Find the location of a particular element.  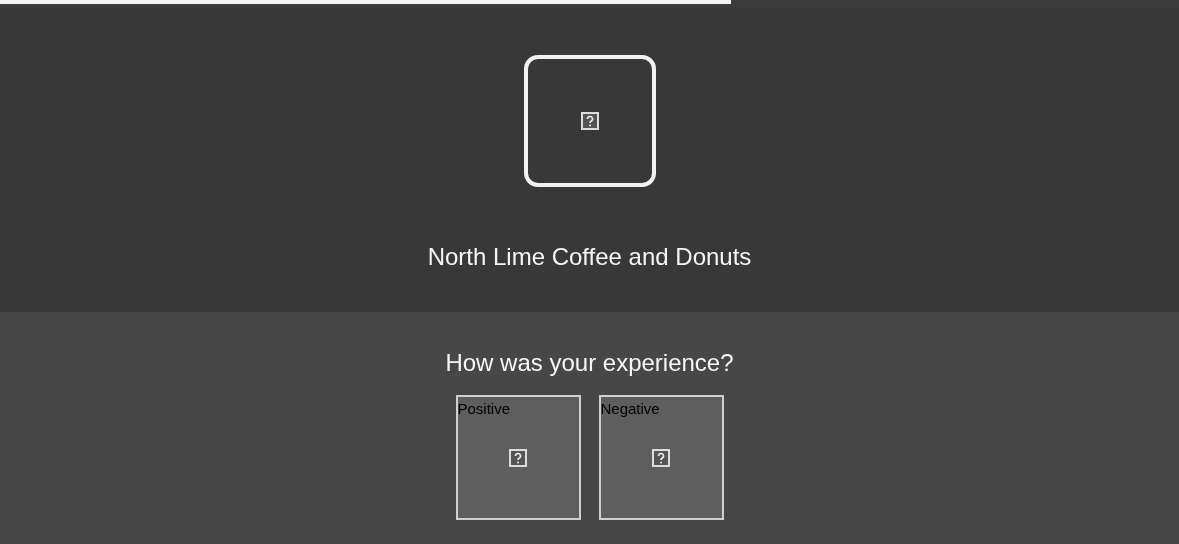

rating-option-button: Negative is located at coordinates (661, 457).